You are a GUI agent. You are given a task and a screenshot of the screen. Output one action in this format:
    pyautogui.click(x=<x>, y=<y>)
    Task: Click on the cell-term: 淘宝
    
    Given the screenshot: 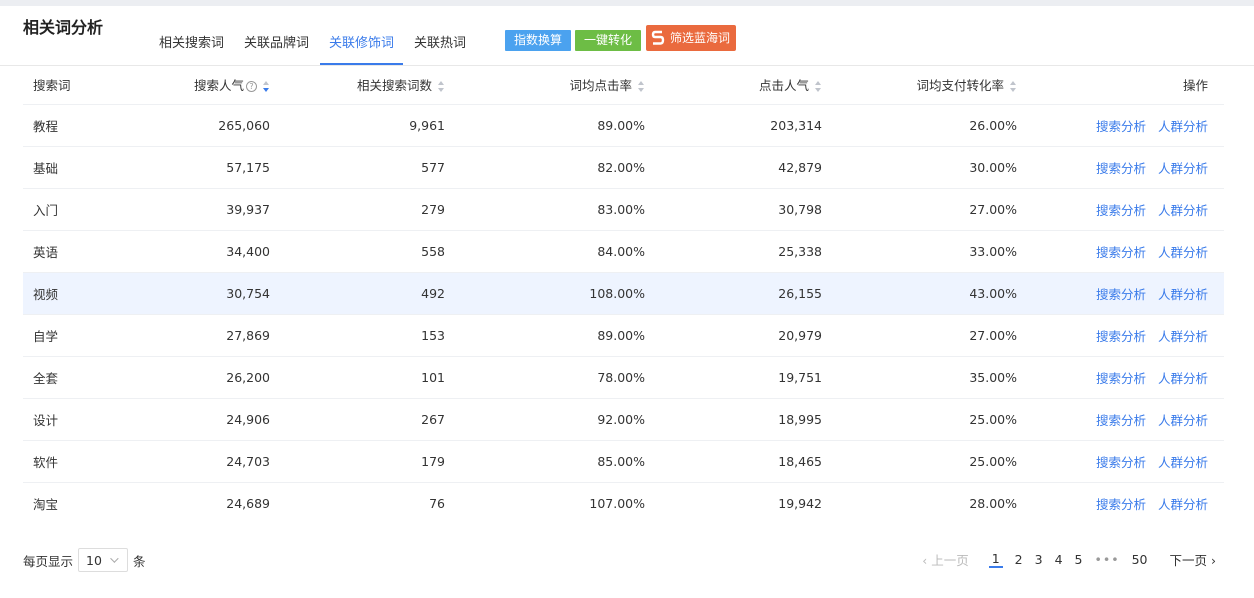 What is the action you would take?
    pyautogui.click(x=83, y=502)
    